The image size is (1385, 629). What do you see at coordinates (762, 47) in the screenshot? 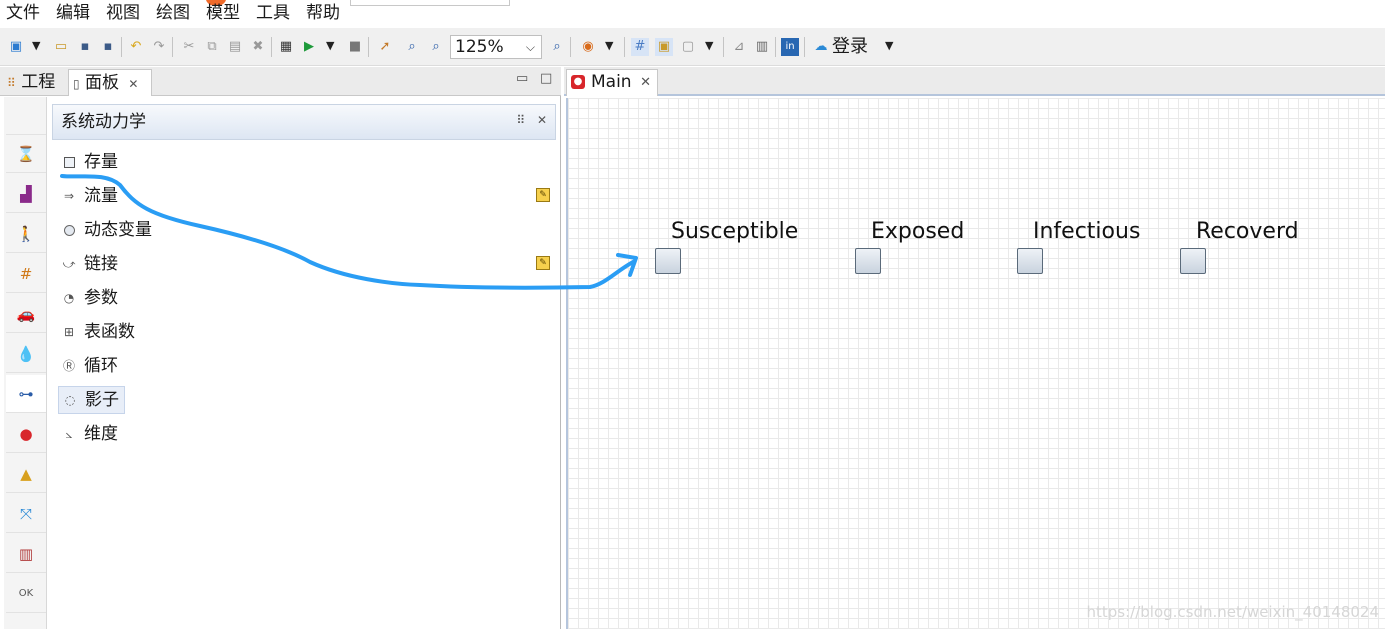
I see `arrange-icon: ▥` at bounding box center [762, 47].